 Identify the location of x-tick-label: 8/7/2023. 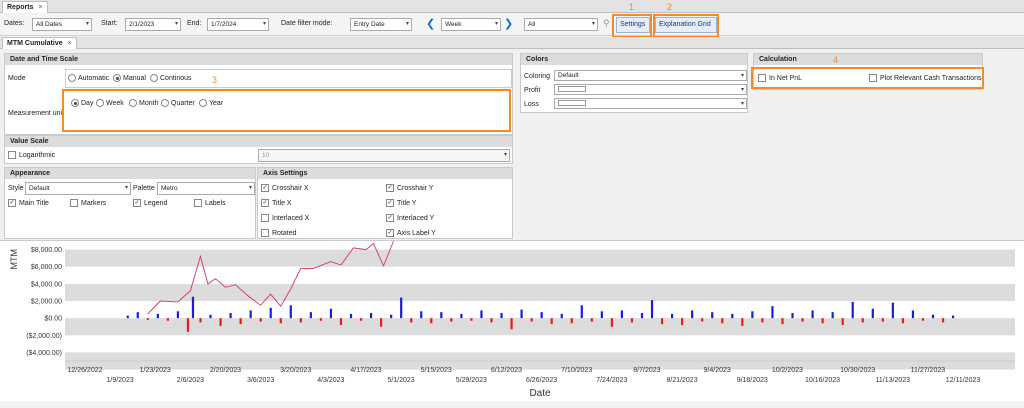
(646, 370).